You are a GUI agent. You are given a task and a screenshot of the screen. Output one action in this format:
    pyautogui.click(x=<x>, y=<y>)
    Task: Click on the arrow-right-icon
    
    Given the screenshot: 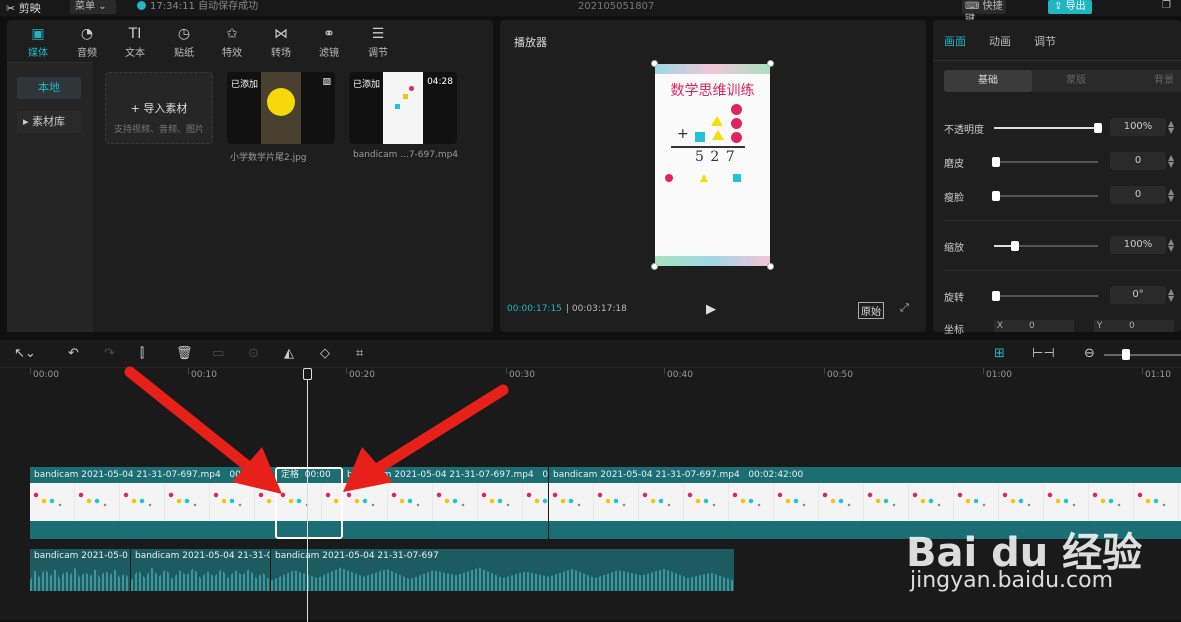 What is the action you would take?
    pyautogui.click(x=426, y=438)
    